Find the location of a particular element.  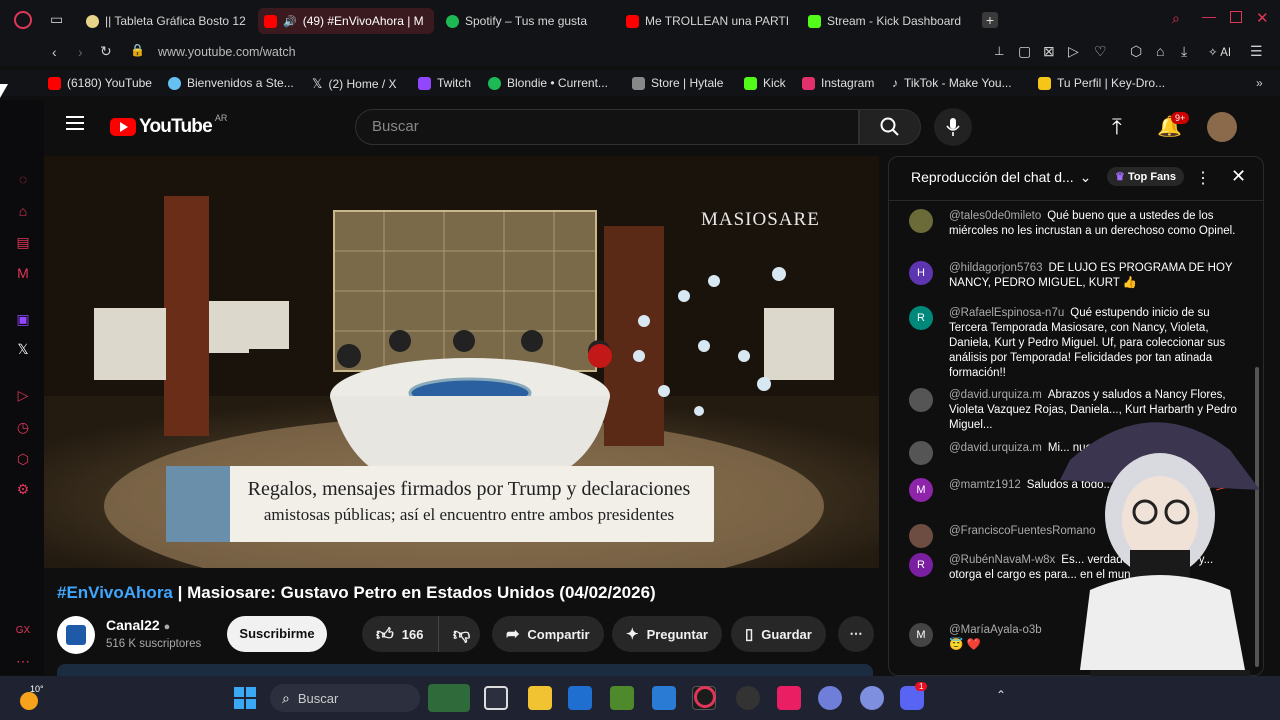

opera-logo-icon is located at coordinates (23, 20).